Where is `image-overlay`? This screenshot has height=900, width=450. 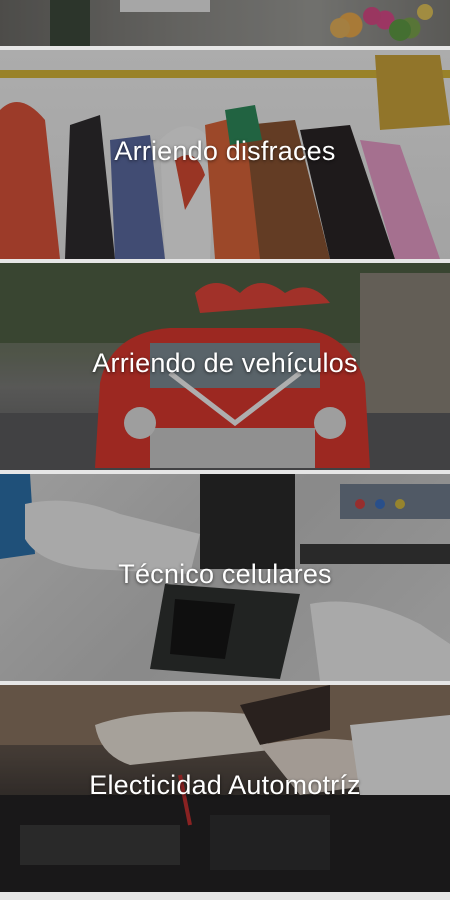
image-overlay is located at coordinates (225, 23).